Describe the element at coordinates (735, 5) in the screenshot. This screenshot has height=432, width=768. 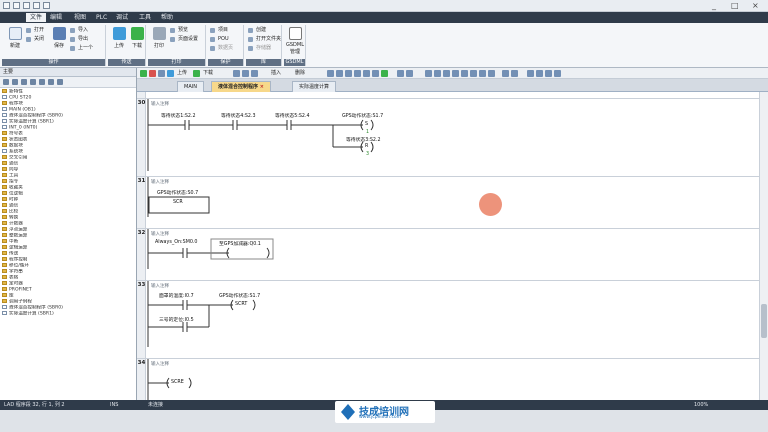
I see `maximize-button: □` at that location.